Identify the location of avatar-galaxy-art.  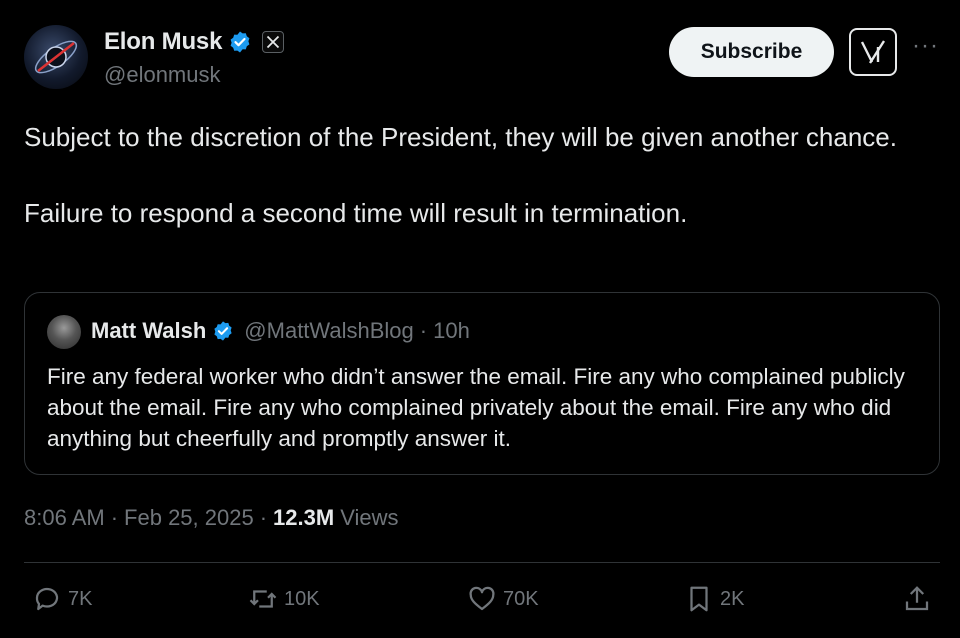
(56, 57).